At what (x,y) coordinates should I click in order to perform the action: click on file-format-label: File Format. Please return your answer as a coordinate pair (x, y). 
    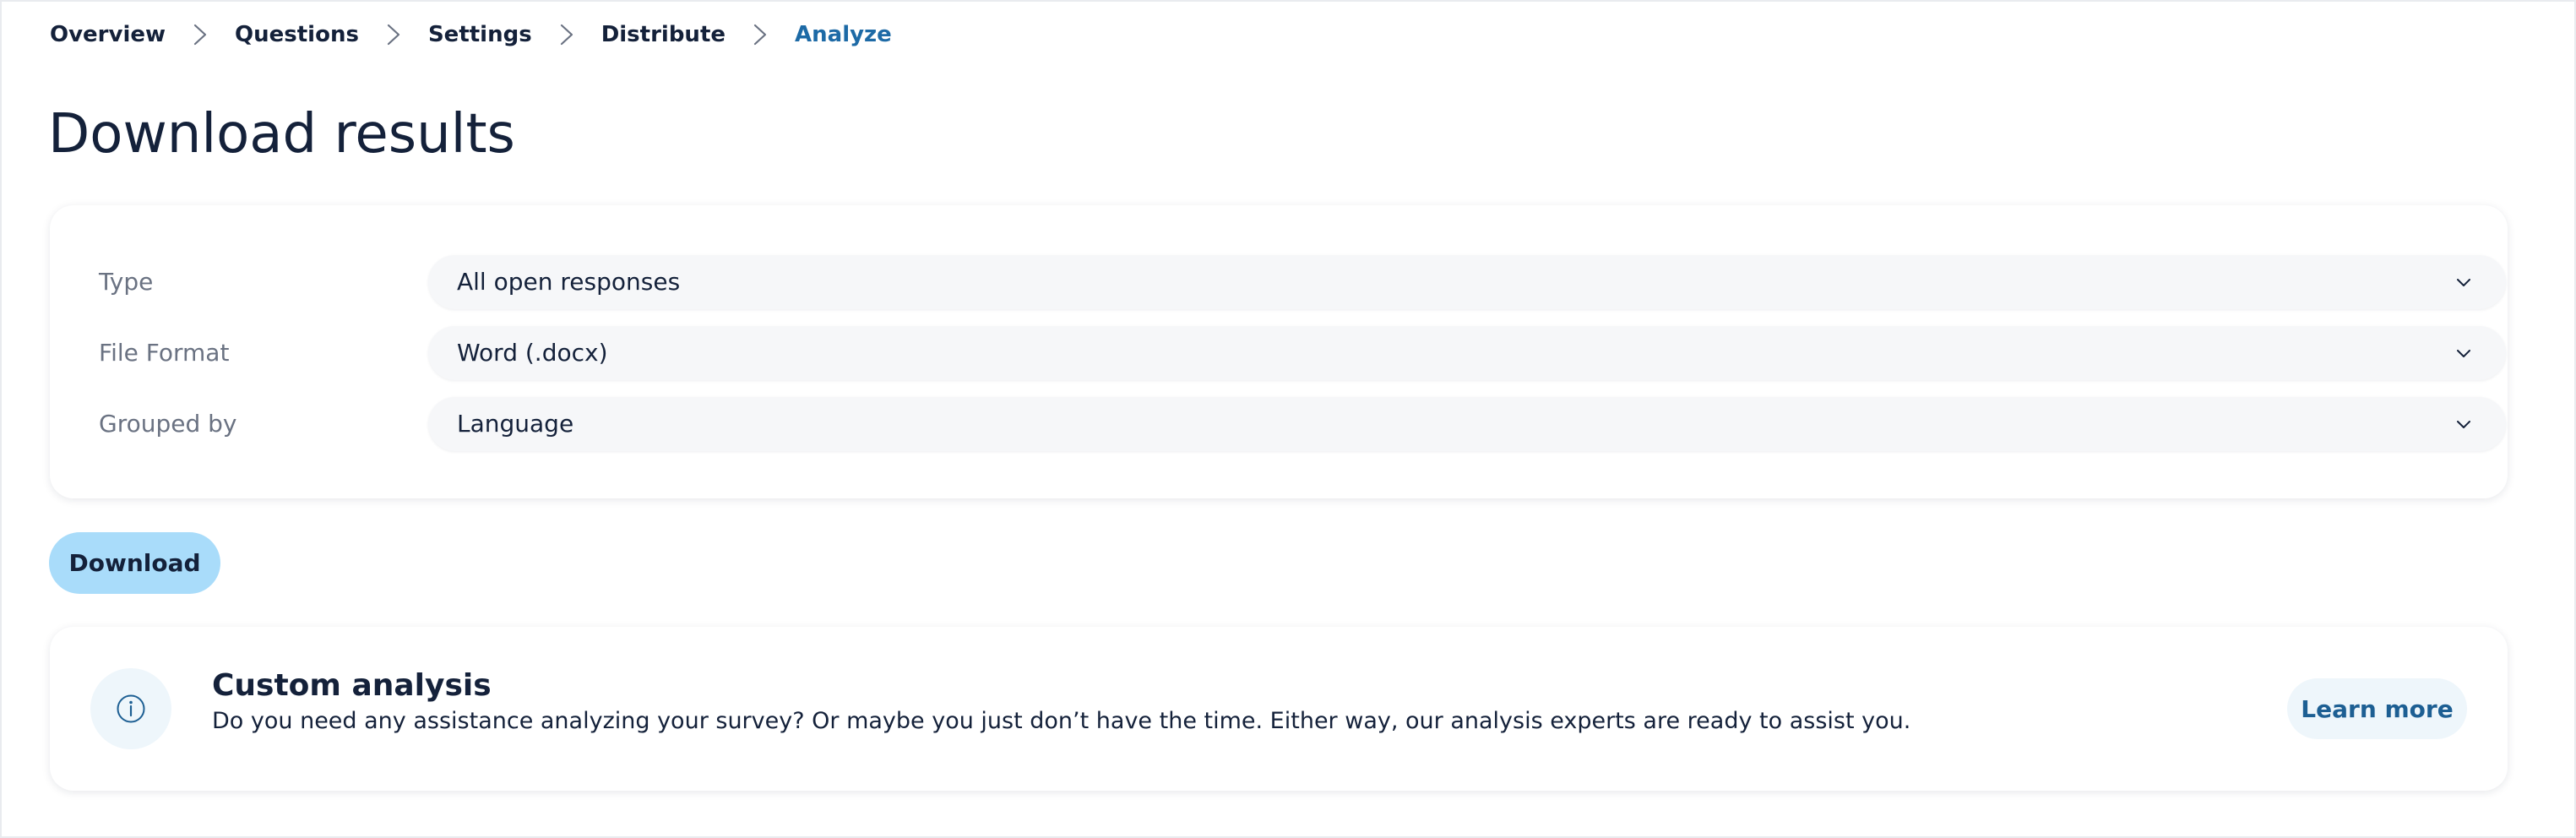
    Looking at the image, I should click on (164, 353).